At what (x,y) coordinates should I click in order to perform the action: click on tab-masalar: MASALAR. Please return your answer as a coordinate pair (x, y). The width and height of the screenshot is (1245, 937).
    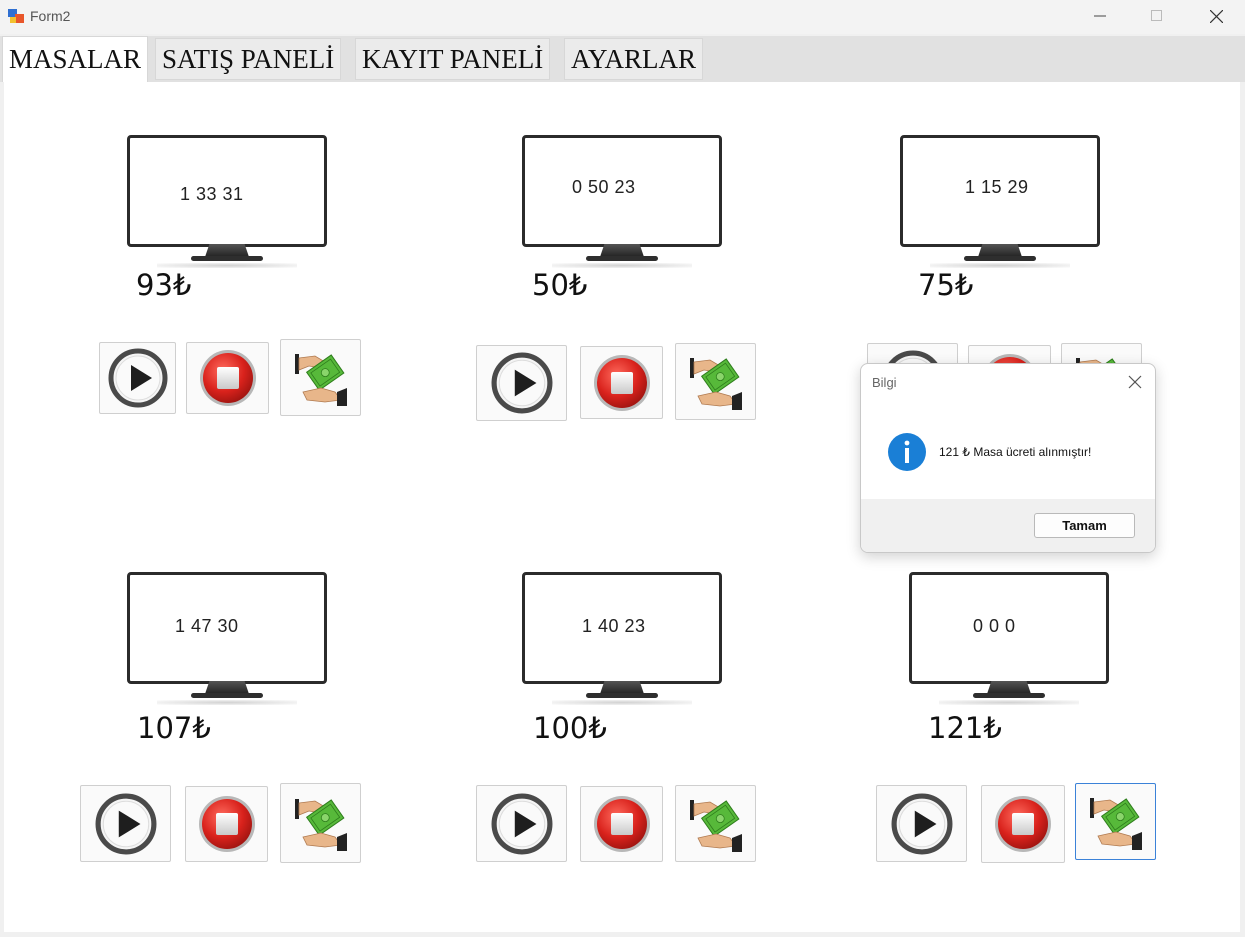
    Looking at the image, I should click on (75, 59).